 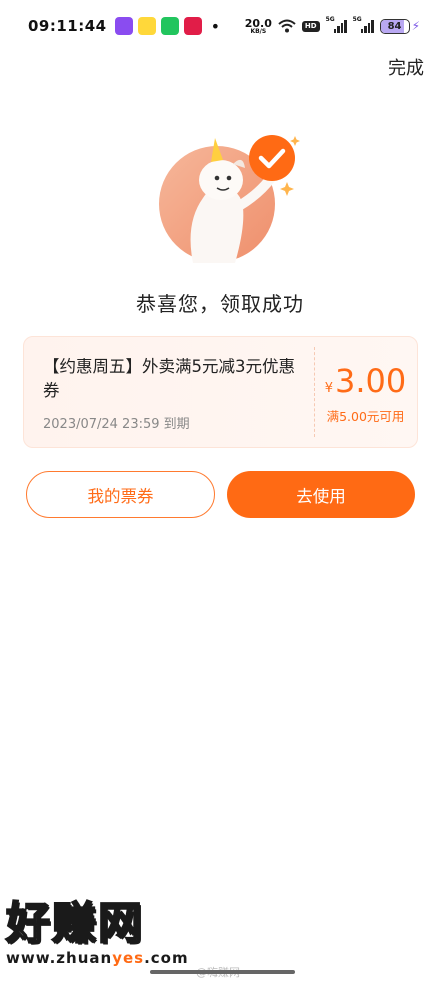 I want to click on signal-icon: 5G, so click(x=336, y=24).